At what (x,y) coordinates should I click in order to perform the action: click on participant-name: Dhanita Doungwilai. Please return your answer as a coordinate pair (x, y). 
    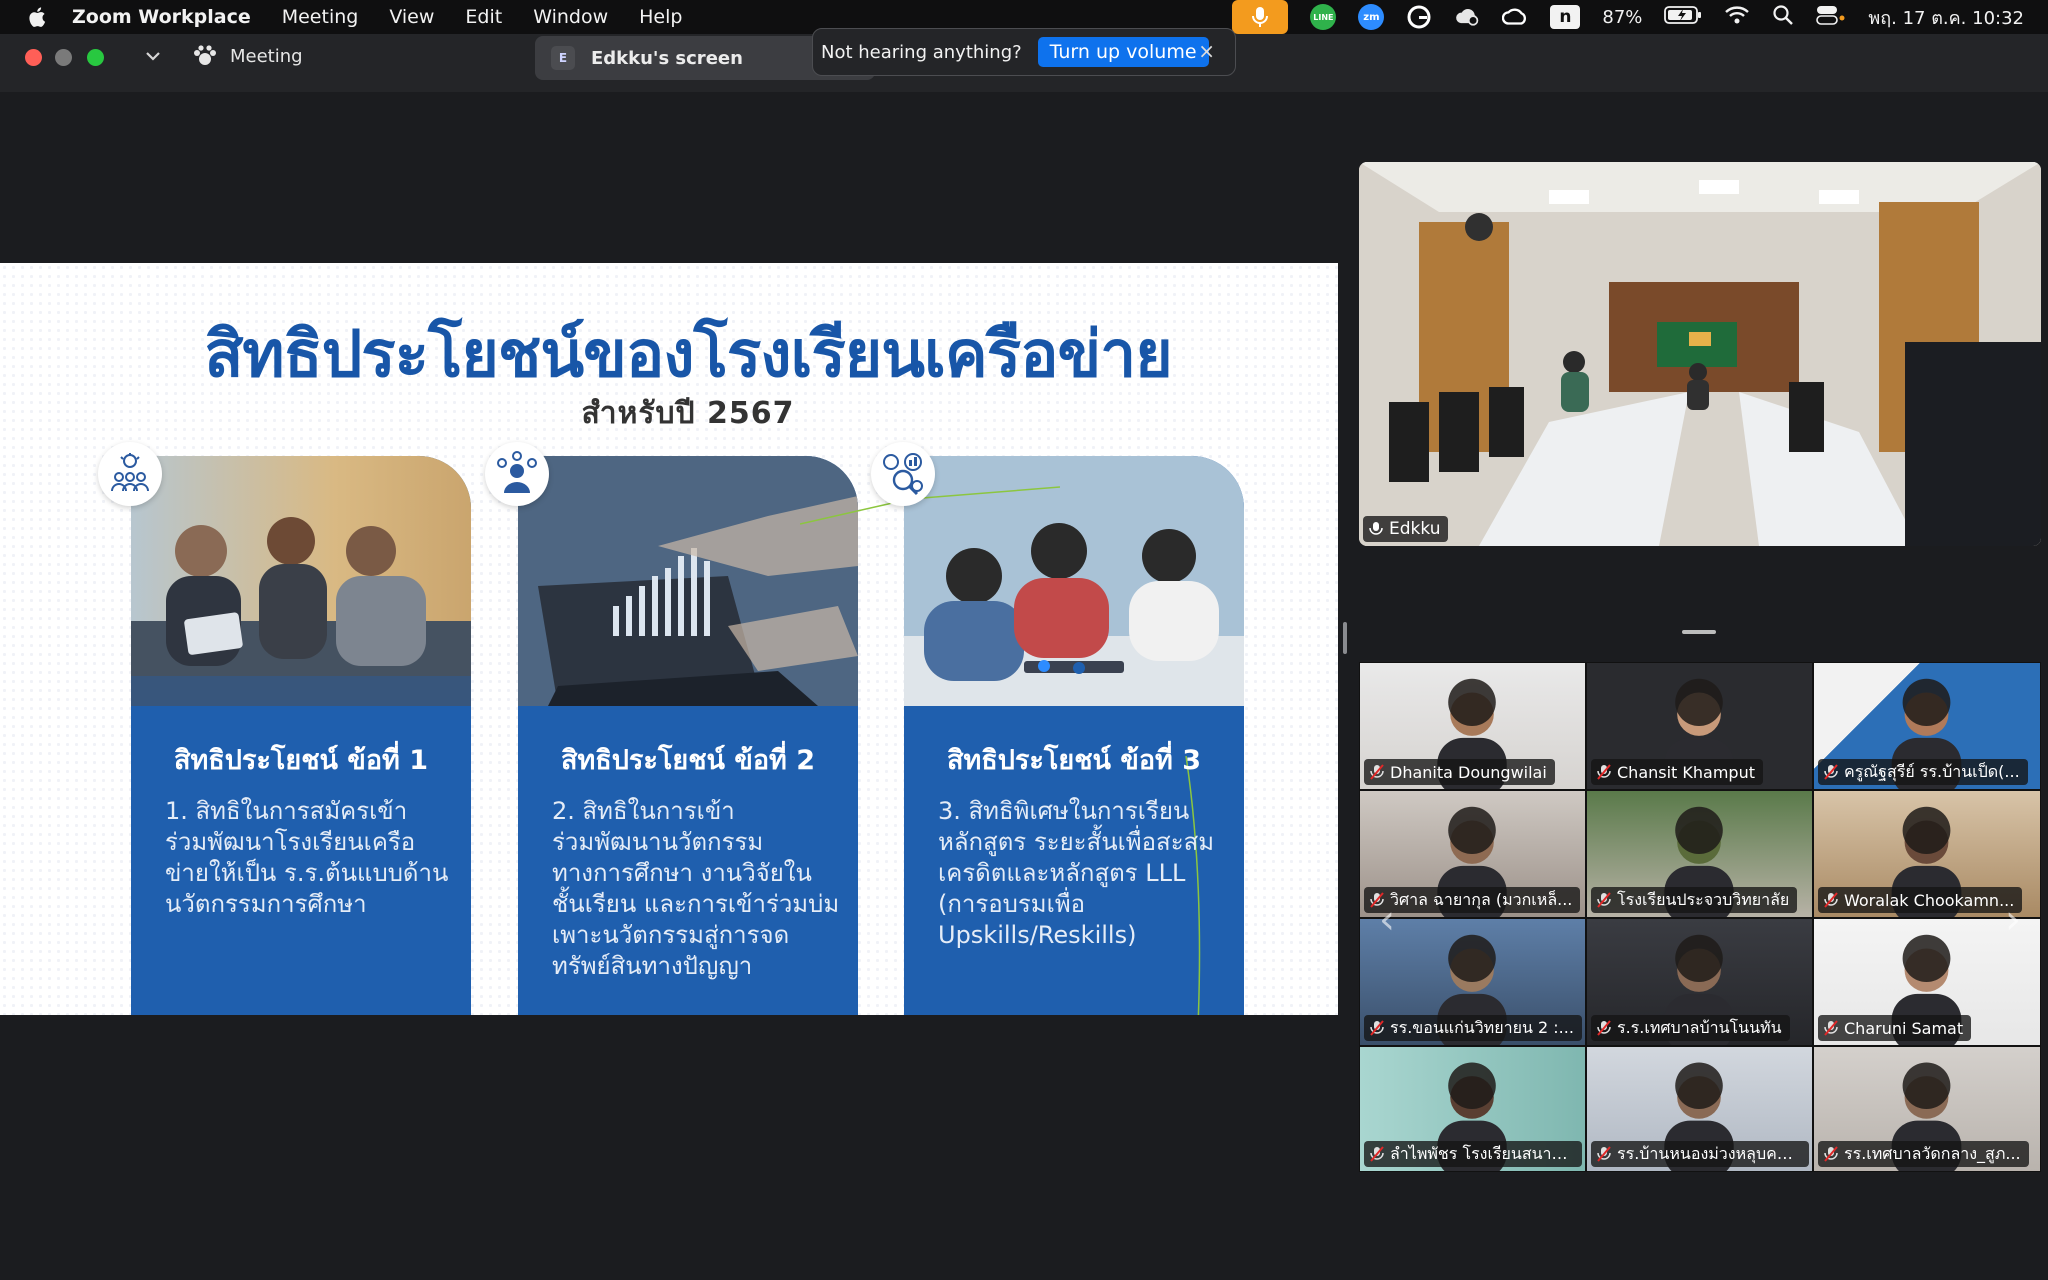
    Looking at the image, I should click on (1468, 772).